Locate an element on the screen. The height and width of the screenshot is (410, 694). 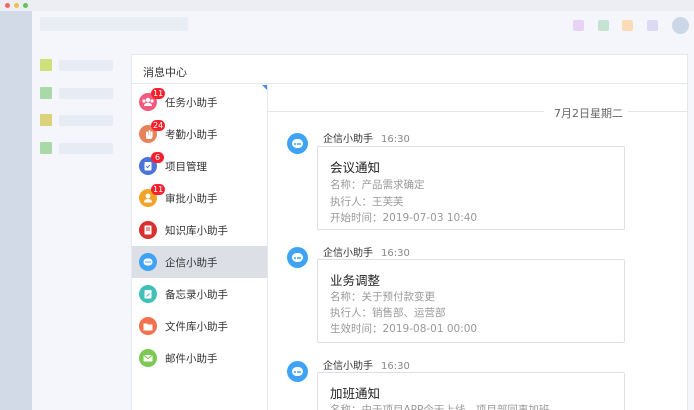
message-title: 业务调整 is located at coordinates (355, 280).